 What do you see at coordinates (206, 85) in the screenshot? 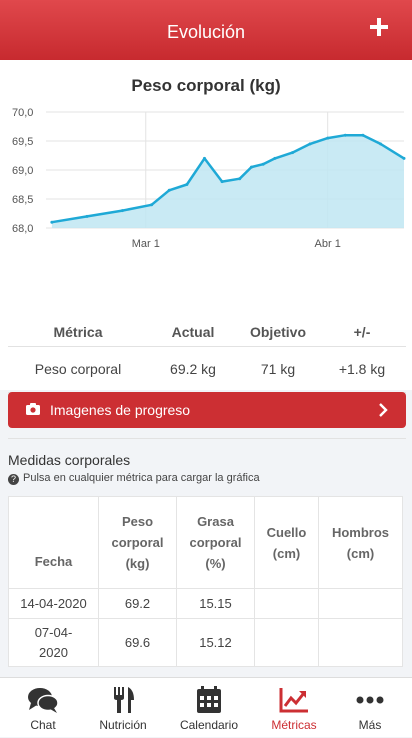
I see `chart-title: Peso corporal (kg)` at bounding box center [206, 85].